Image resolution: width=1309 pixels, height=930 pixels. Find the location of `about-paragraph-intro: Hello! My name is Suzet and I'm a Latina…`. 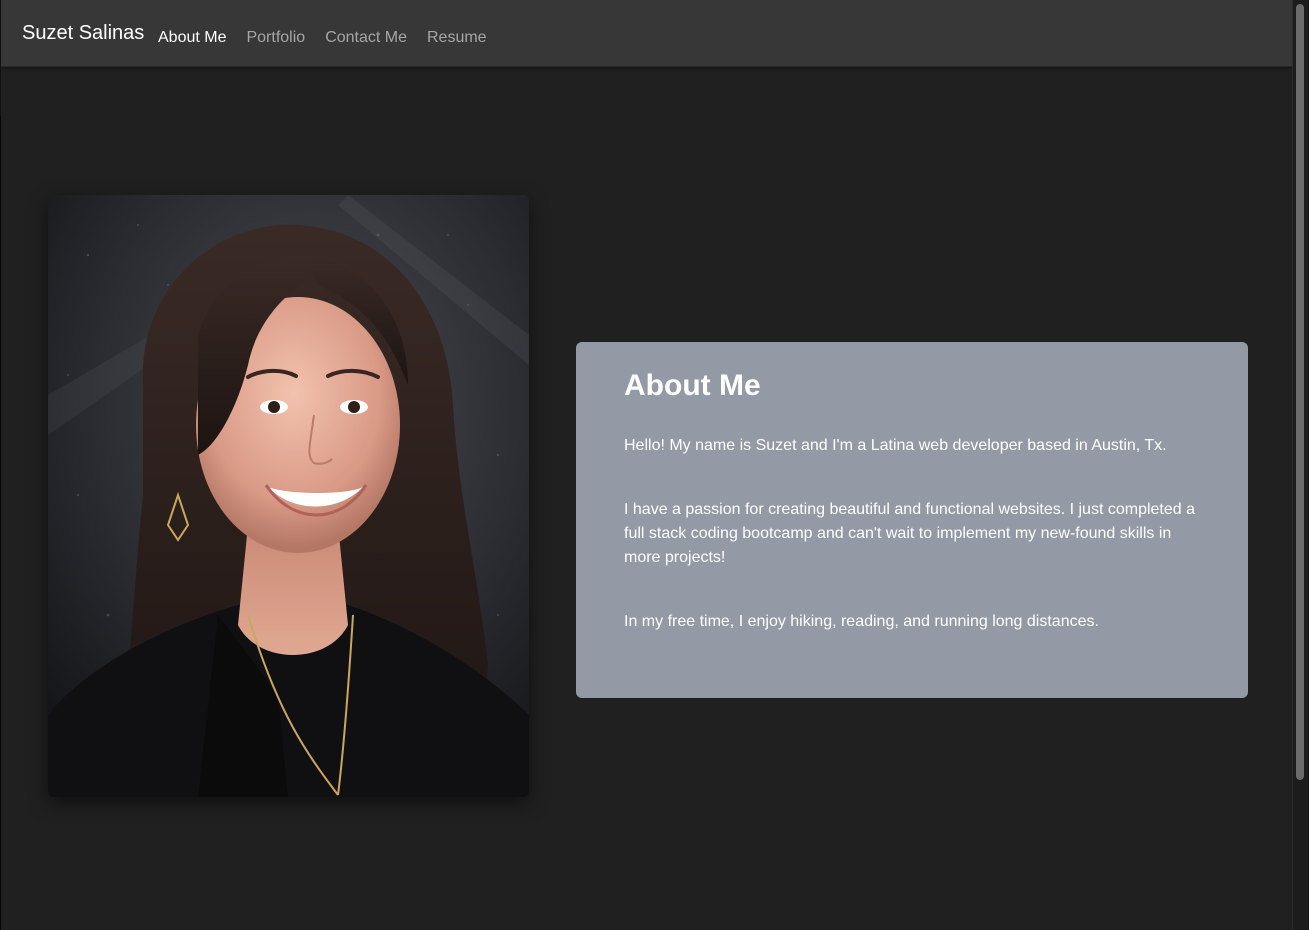

about-paragraph-intro: Hello! My name is Suzet and I'm a Latina… is located at coordinates (895, 445).